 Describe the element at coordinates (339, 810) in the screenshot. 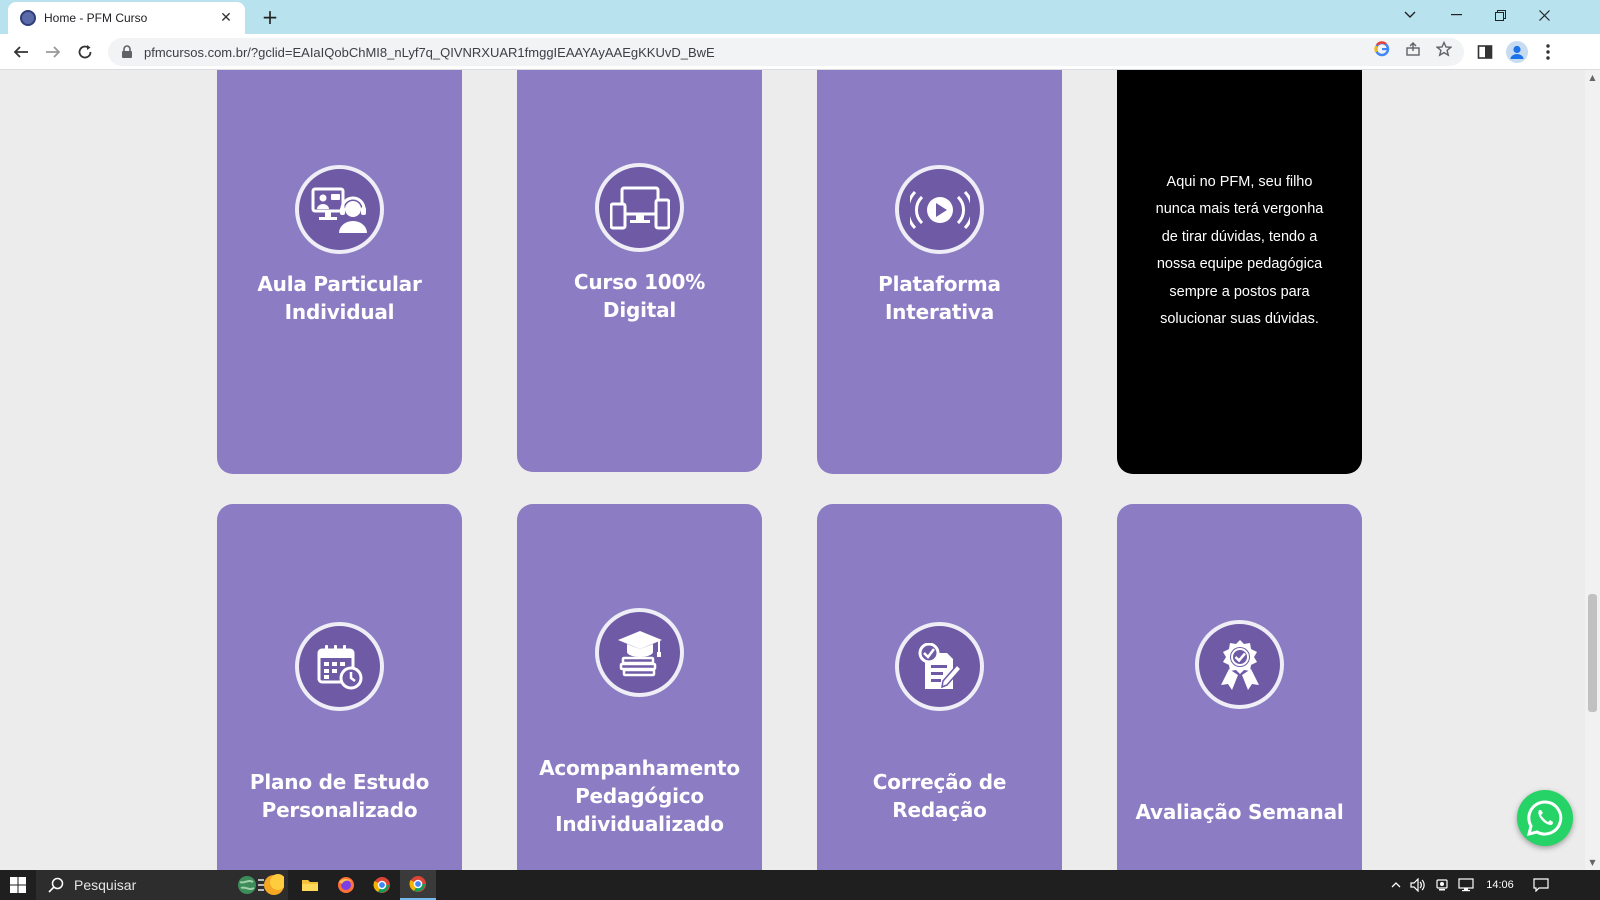

I see `card-title-line: Personalizado` at that location.